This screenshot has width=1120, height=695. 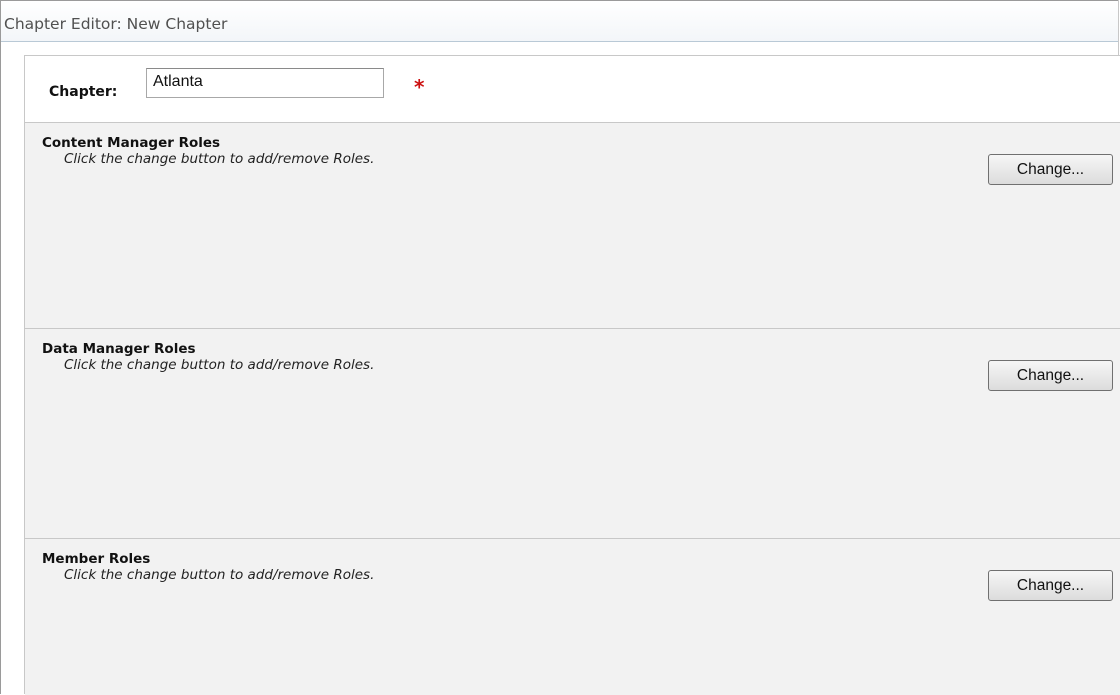 I want to click on required-icon: *, so click(x=419, y=87).